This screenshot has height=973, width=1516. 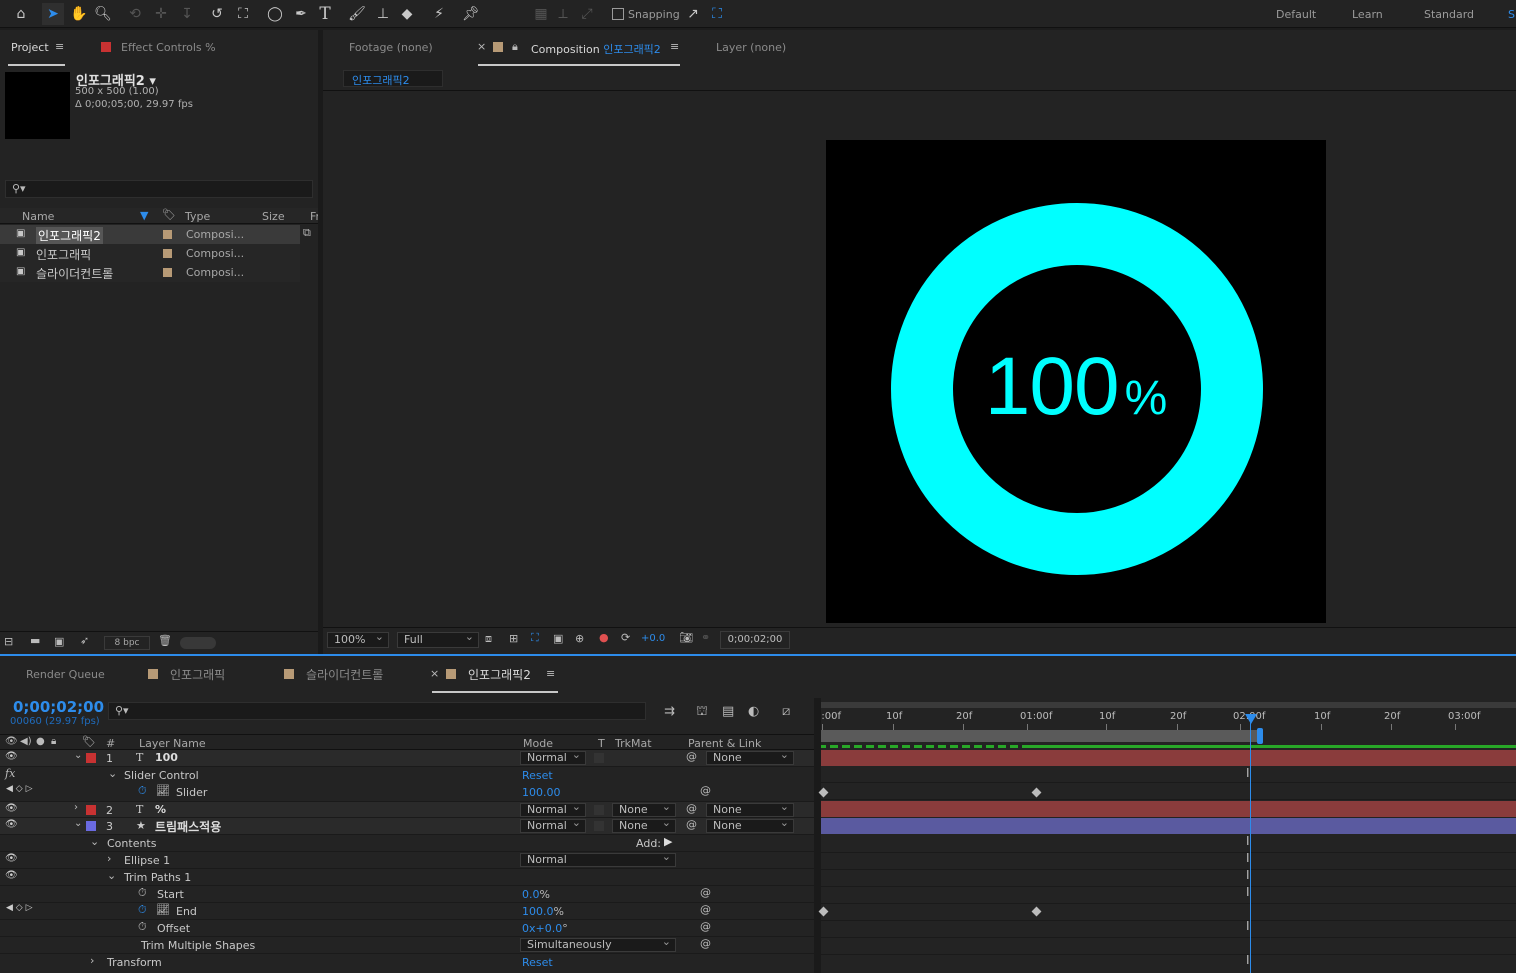 What do you see at coordinates (407, 945) in the screenshot?
I see `property-row: Trim Multiple Shapes Simultaneously @` at bounding box center [407, 945].